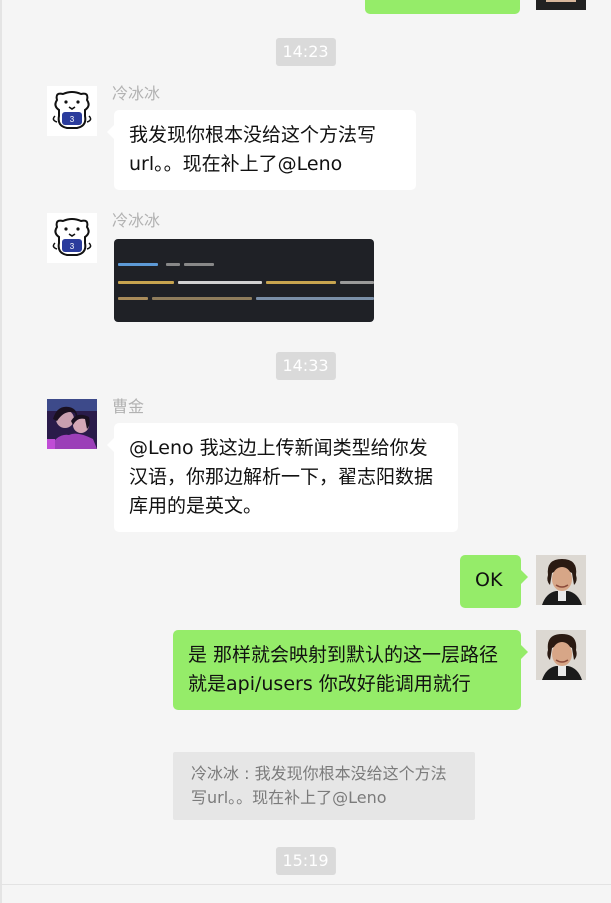 The width and height of the screenshot is (611, 903). I want to click on previous-own-bubble, so click(442, 7).